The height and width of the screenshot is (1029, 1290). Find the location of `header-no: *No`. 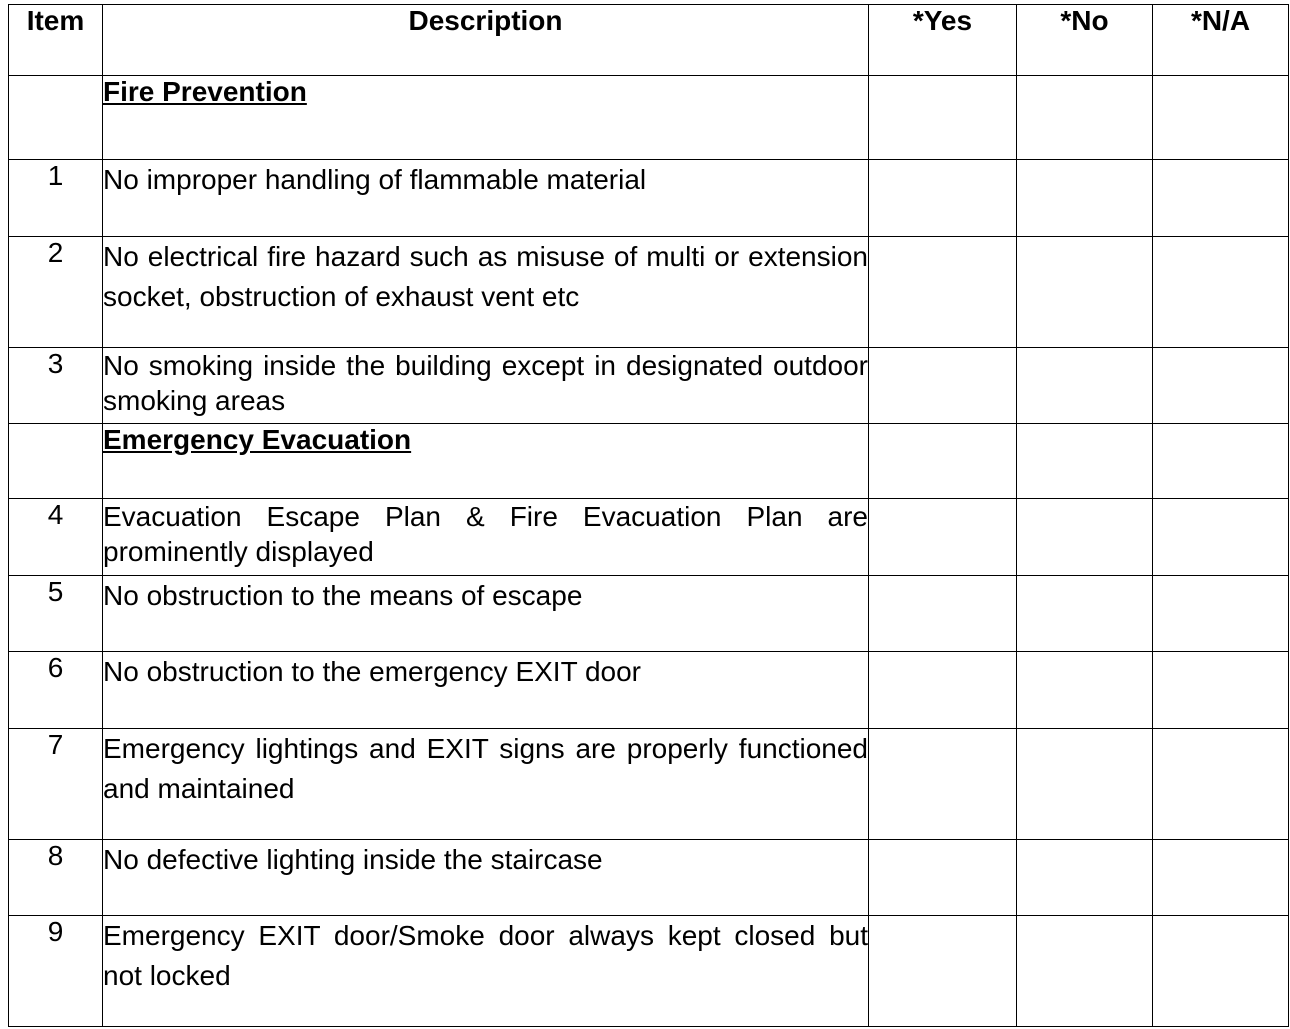

header-no: *No is located at coordinates (1084, 40).